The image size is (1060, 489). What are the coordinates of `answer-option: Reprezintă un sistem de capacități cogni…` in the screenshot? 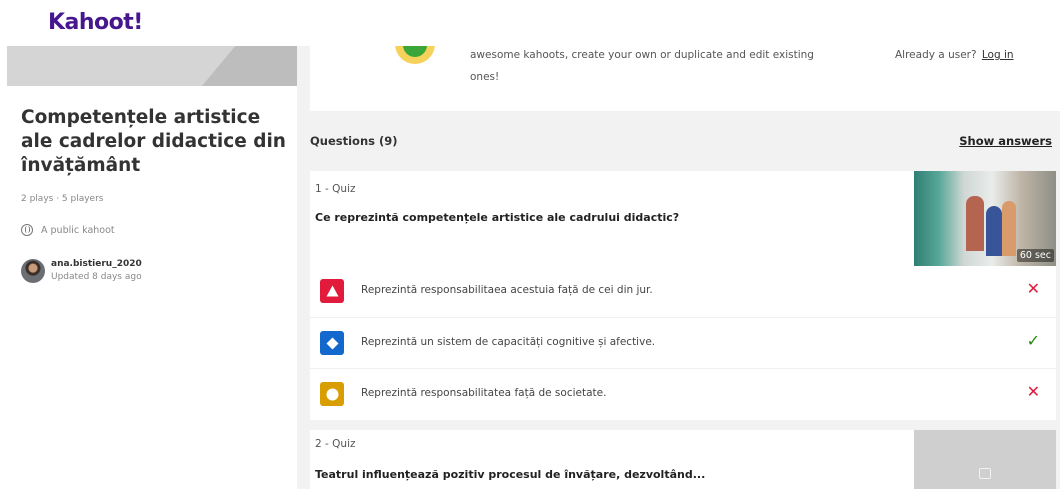 It's located at (683, 342).